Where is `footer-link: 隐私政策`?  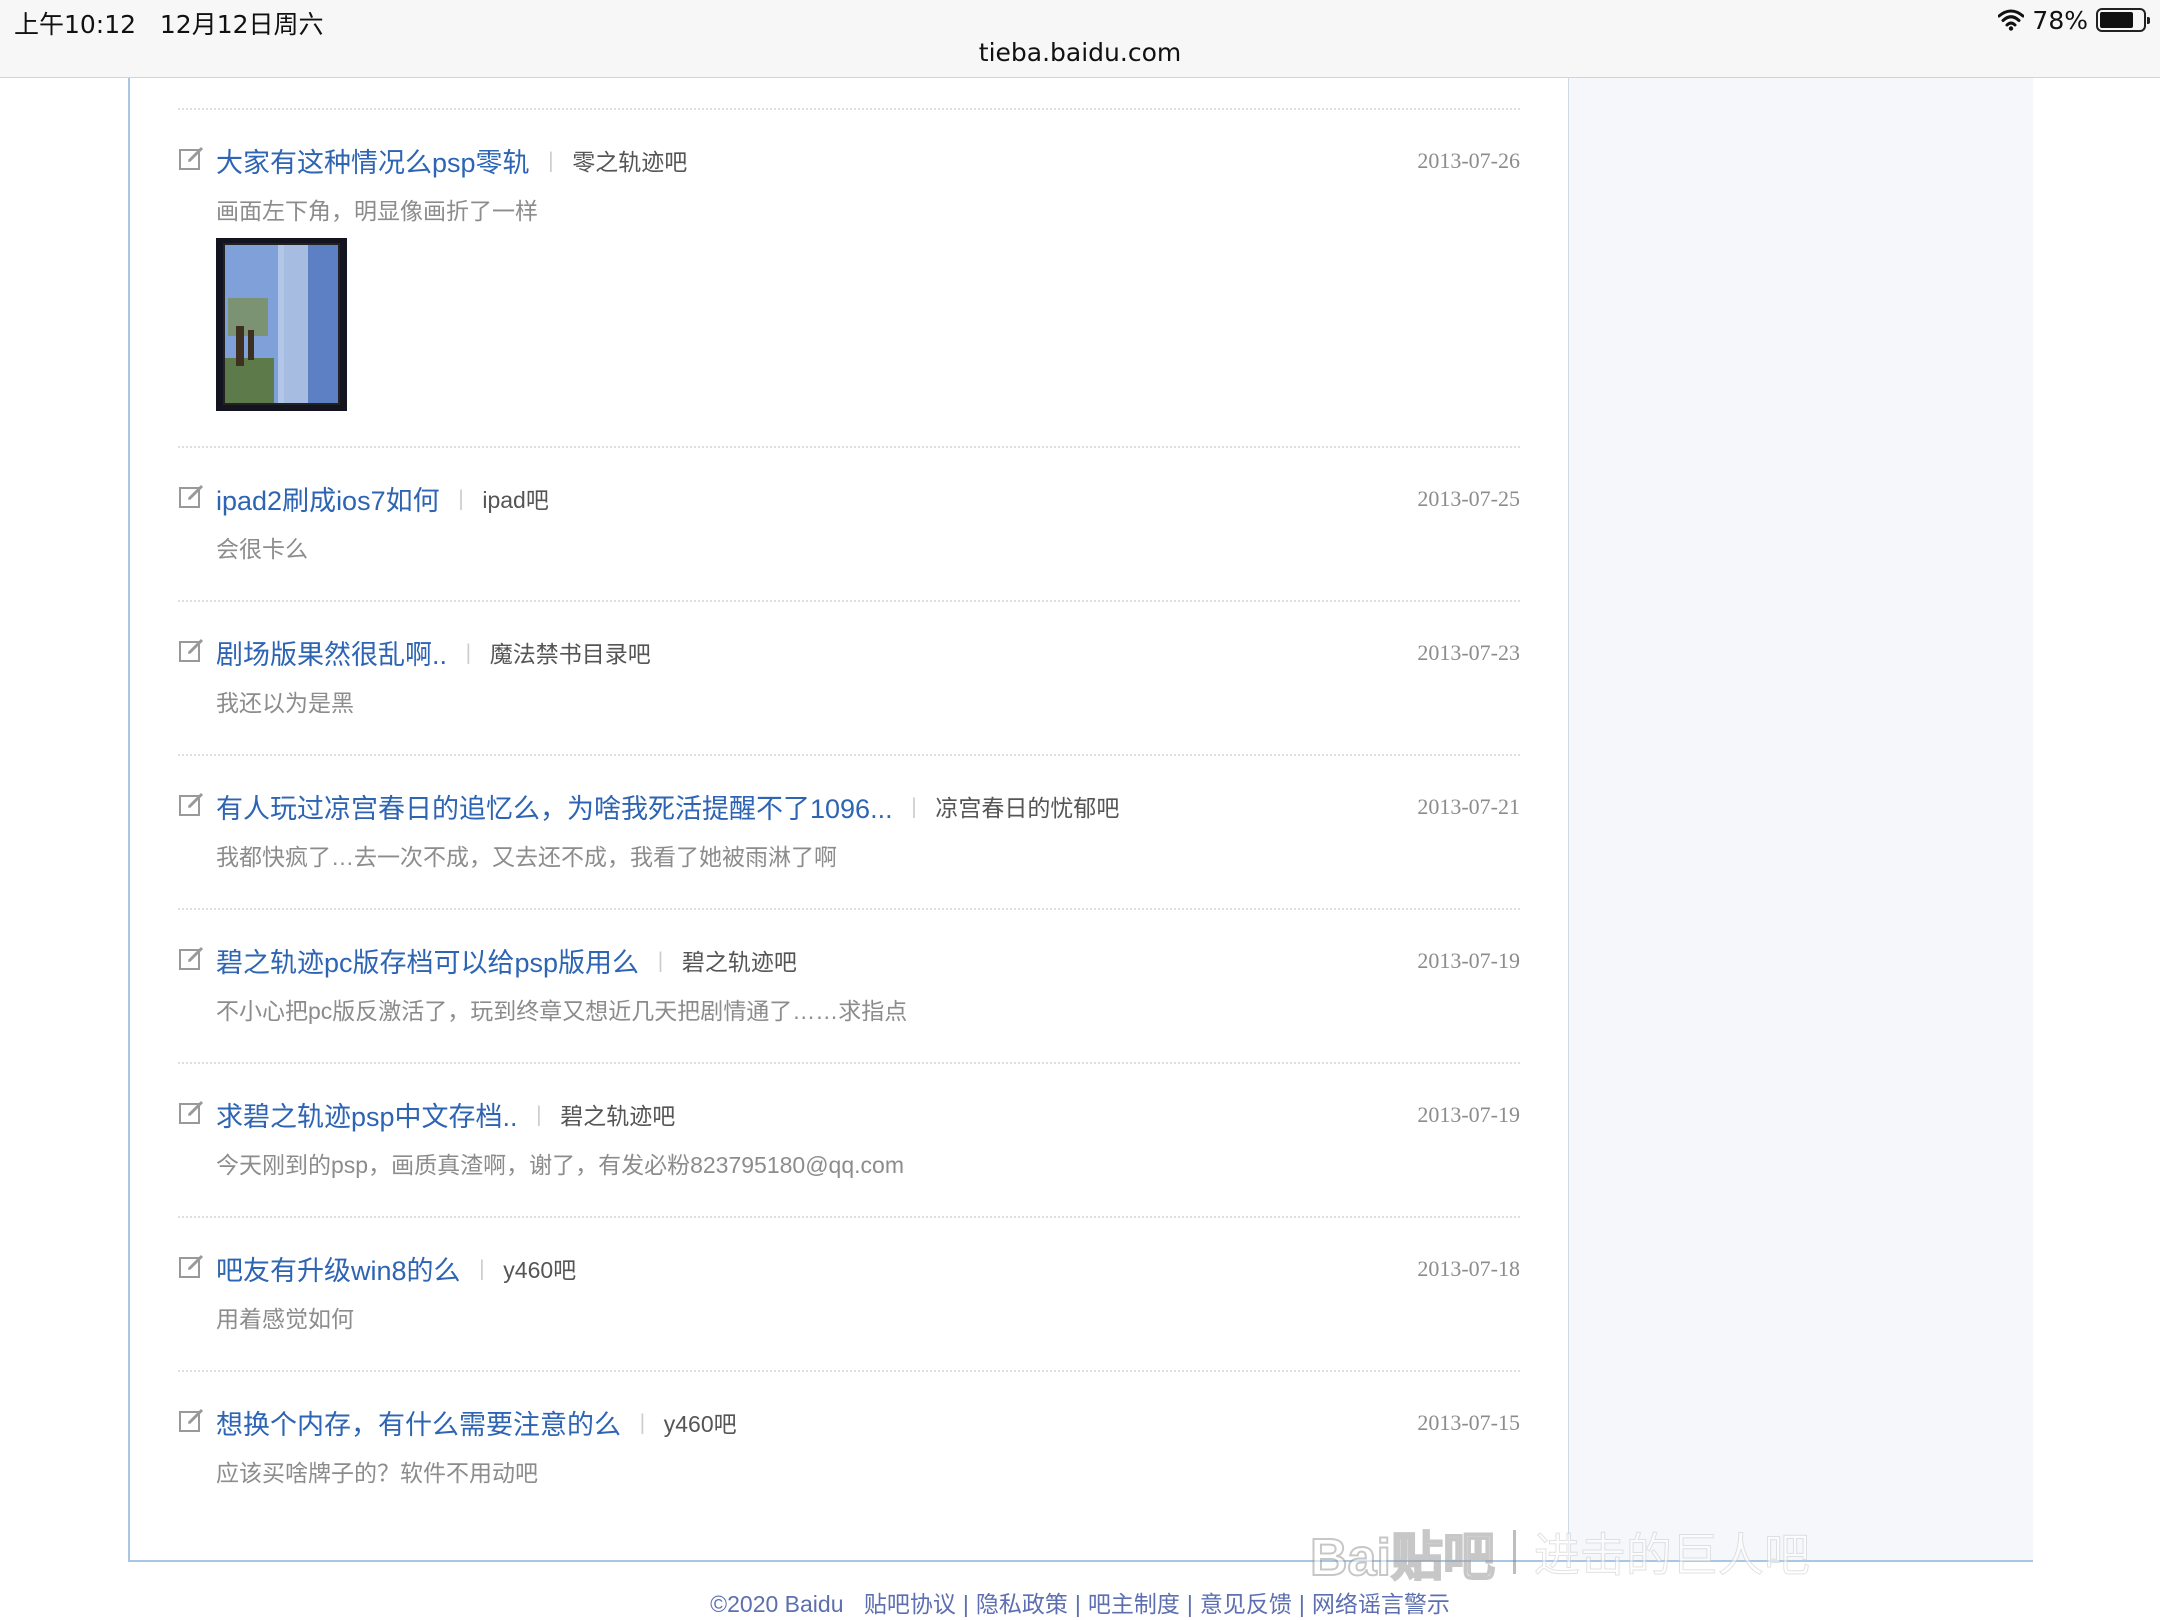 footer-link: 隐私政策 is located at coordinates (1022, 1604).